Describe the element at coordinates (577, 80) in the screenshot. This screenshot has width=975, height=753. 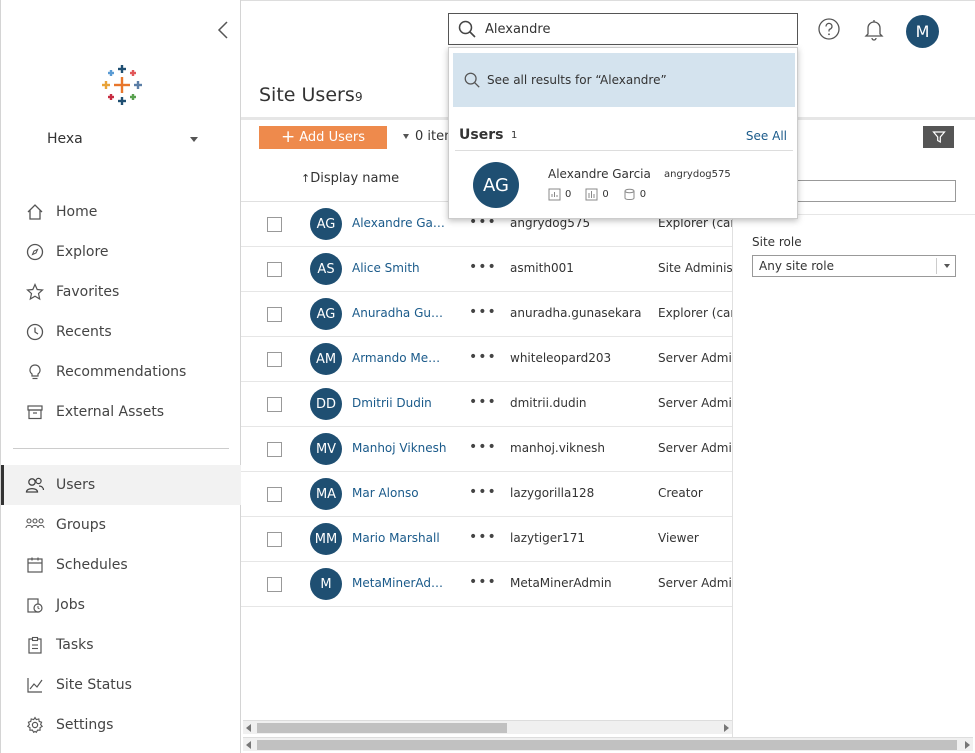
I see `see-all-results-label: See all results for “Alexandre”` at that location.